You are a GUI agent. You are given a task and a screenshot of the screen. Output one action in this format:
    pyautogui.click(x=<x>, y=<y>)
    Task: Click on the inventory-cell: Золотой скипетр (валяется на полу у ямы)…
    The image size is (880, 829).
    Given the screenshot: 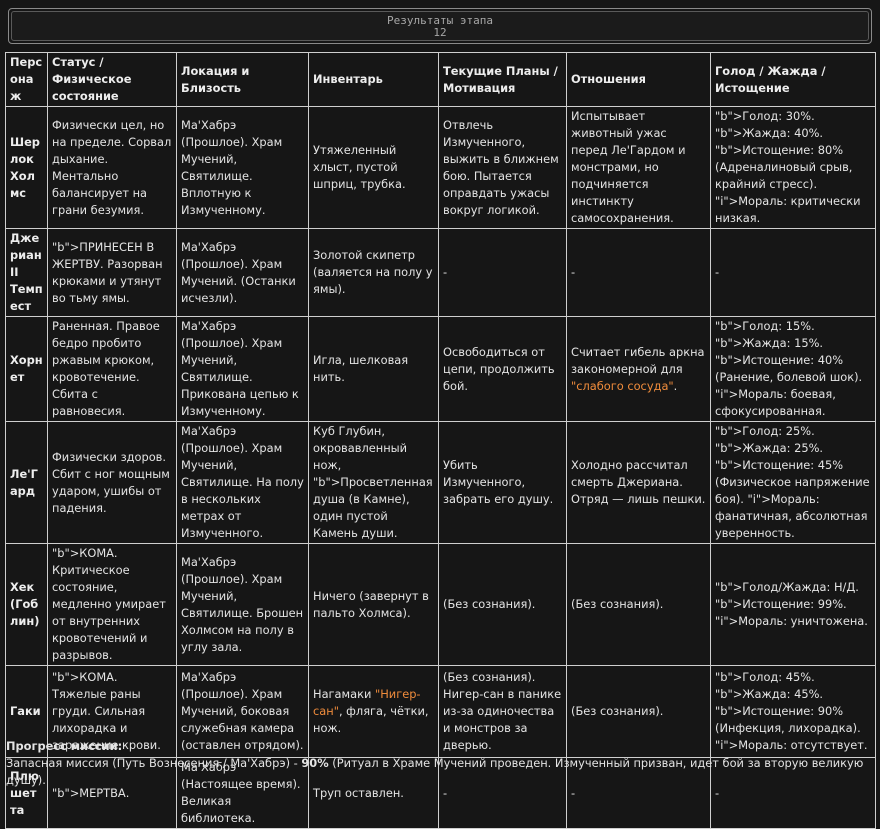 What is the action you would take?
    pyautogui.click(x=373, y=272)
    